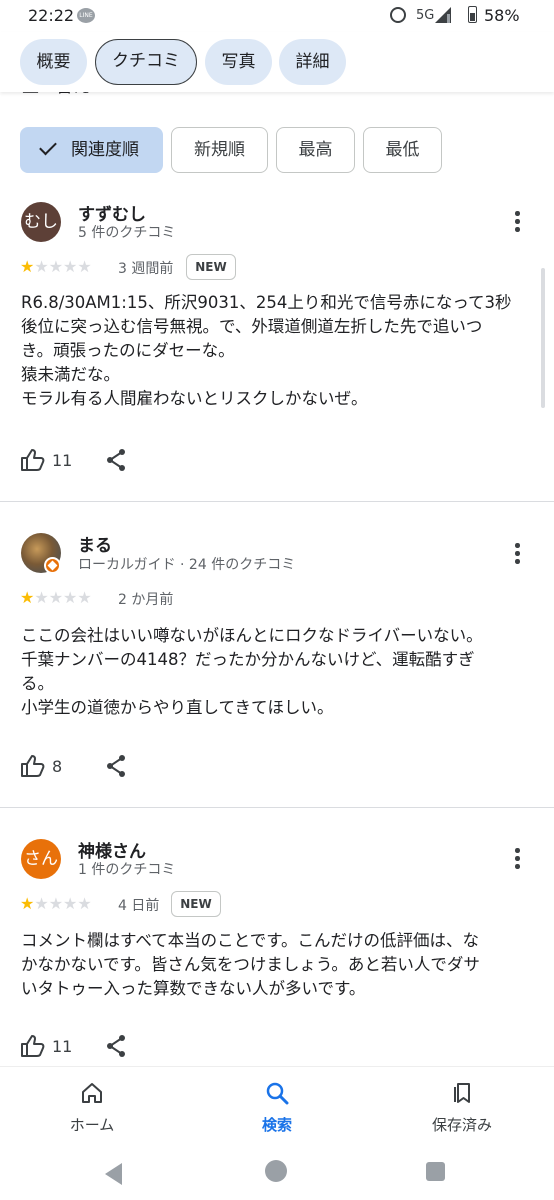 The image size is (554, 1200). Describe the element at coordinates (146, 600) in the screenshot. I see `review-date: 2 か月前` at that location.